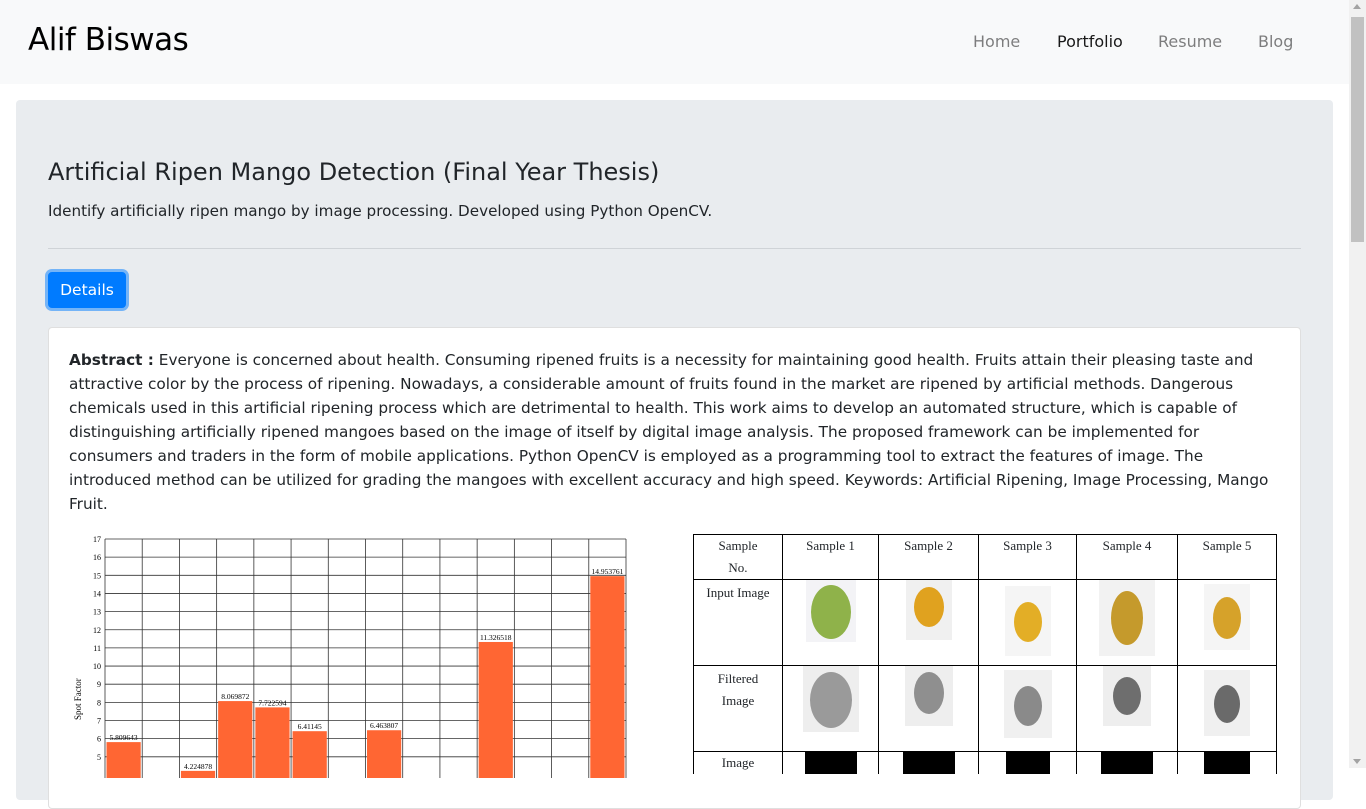 Image resolution: width=1366 pixels, height=809 pixels. What do you see at coordinates (1227, 557) in the screenshot?
I see `header-sample-5: Sample 5` at bounding box center [1227, 557].